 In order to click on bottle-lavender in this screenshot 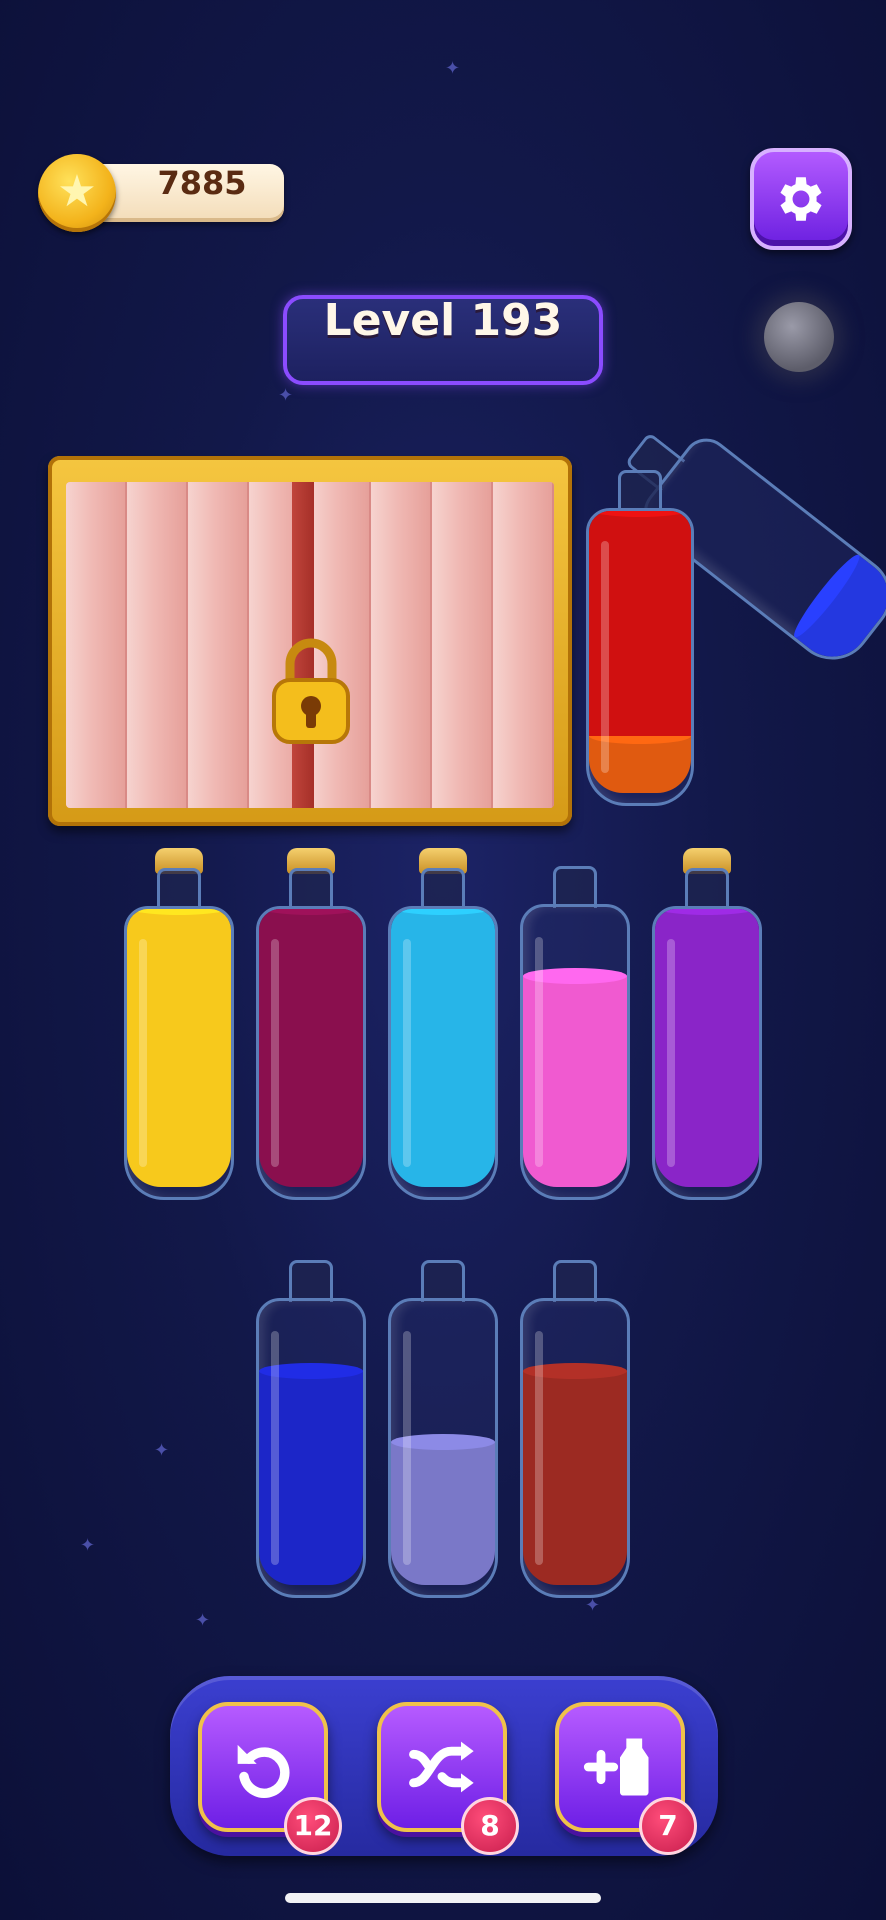, I will do `click(443, 1429)`.